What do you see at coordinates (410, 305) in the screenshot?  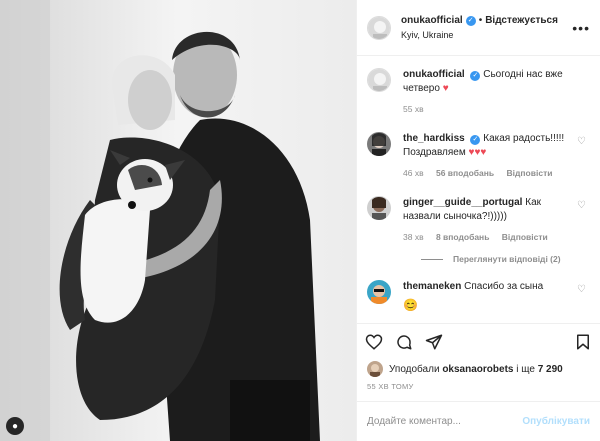 I see `smile-emoji: 😊` at bounding box center [410, 305].